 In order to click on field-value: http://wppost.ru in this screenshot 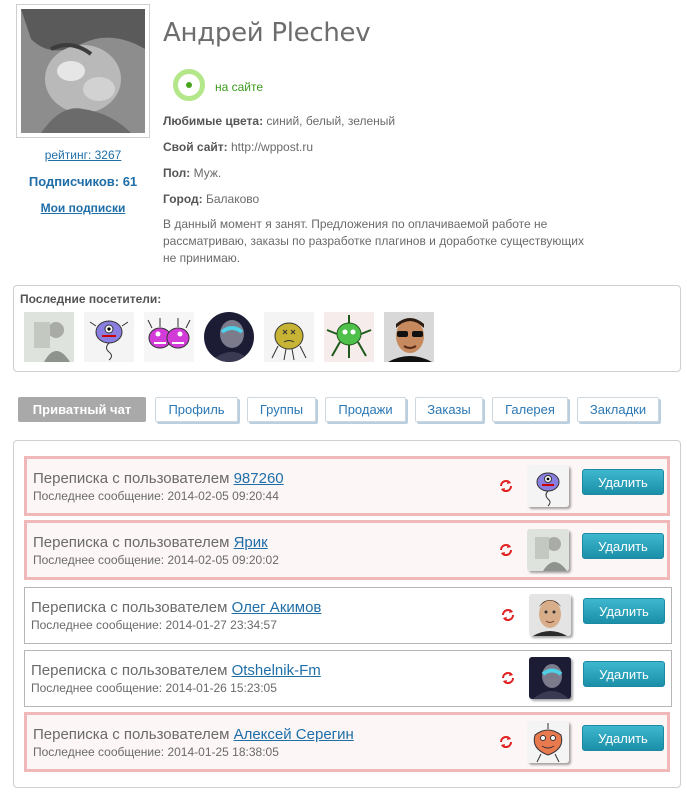, I will do `click(270, 147)`.